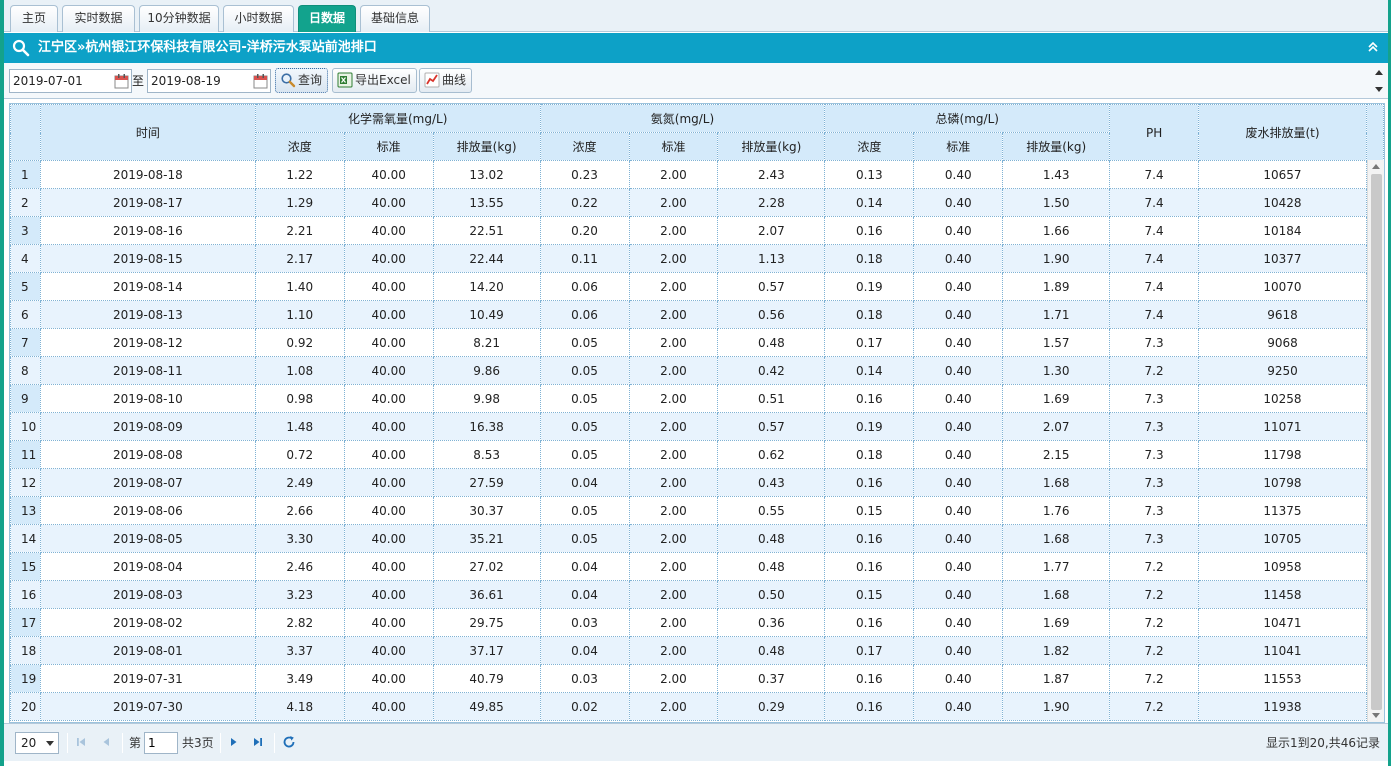  Describe the element at coordinates (302, 80) in the screenshot. I see `query-button: 查询` at that location.